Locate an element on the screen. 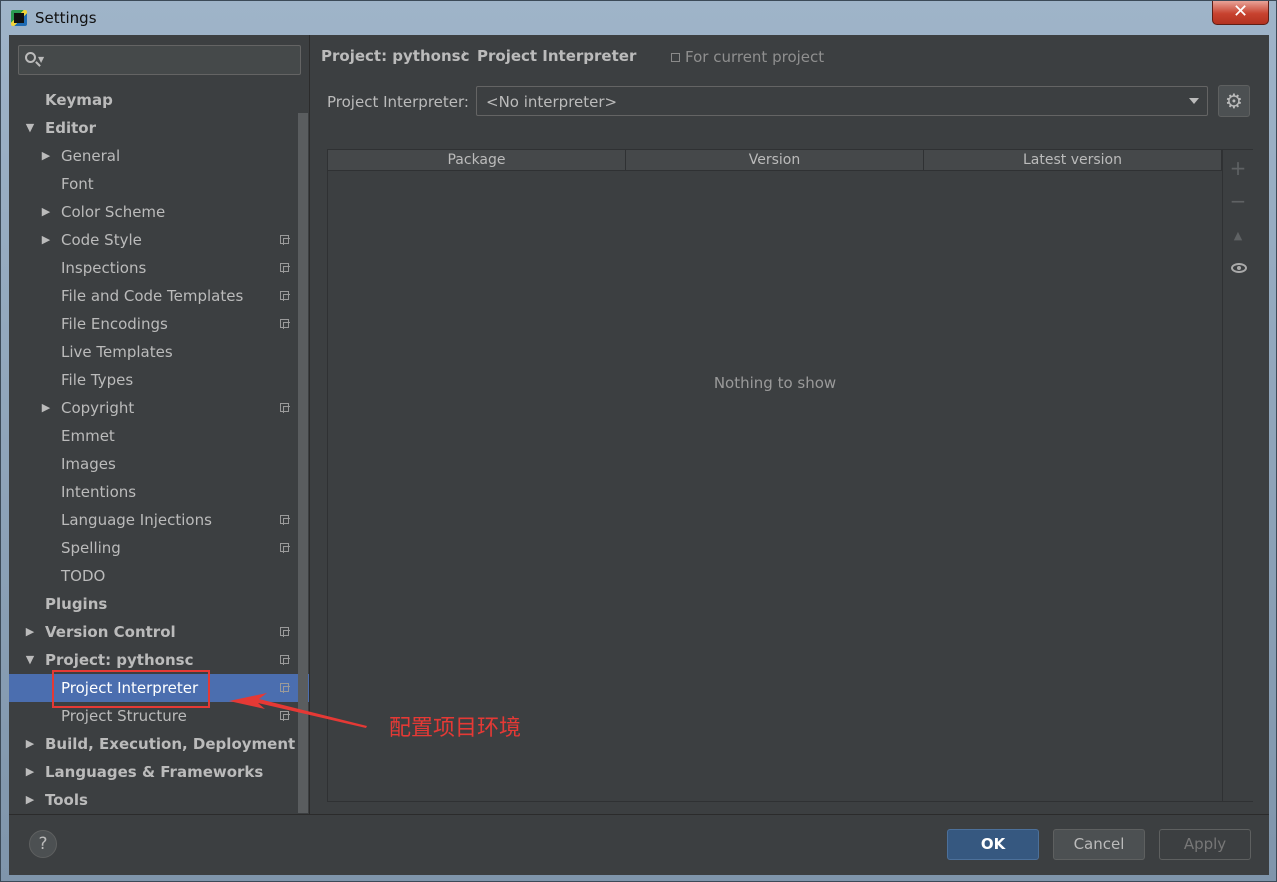 This screenshot has width=1277, height=882. sidebar-item-label: Images is located at coordinates (88, 464).